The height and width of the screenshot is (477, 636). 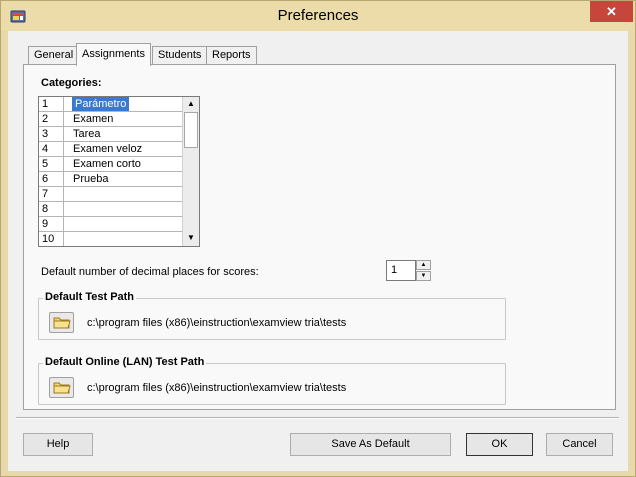 What do you see at coordinates (111, 209) in the screenshot?
I see `table-row: 8` at bounding box center [111, 209].